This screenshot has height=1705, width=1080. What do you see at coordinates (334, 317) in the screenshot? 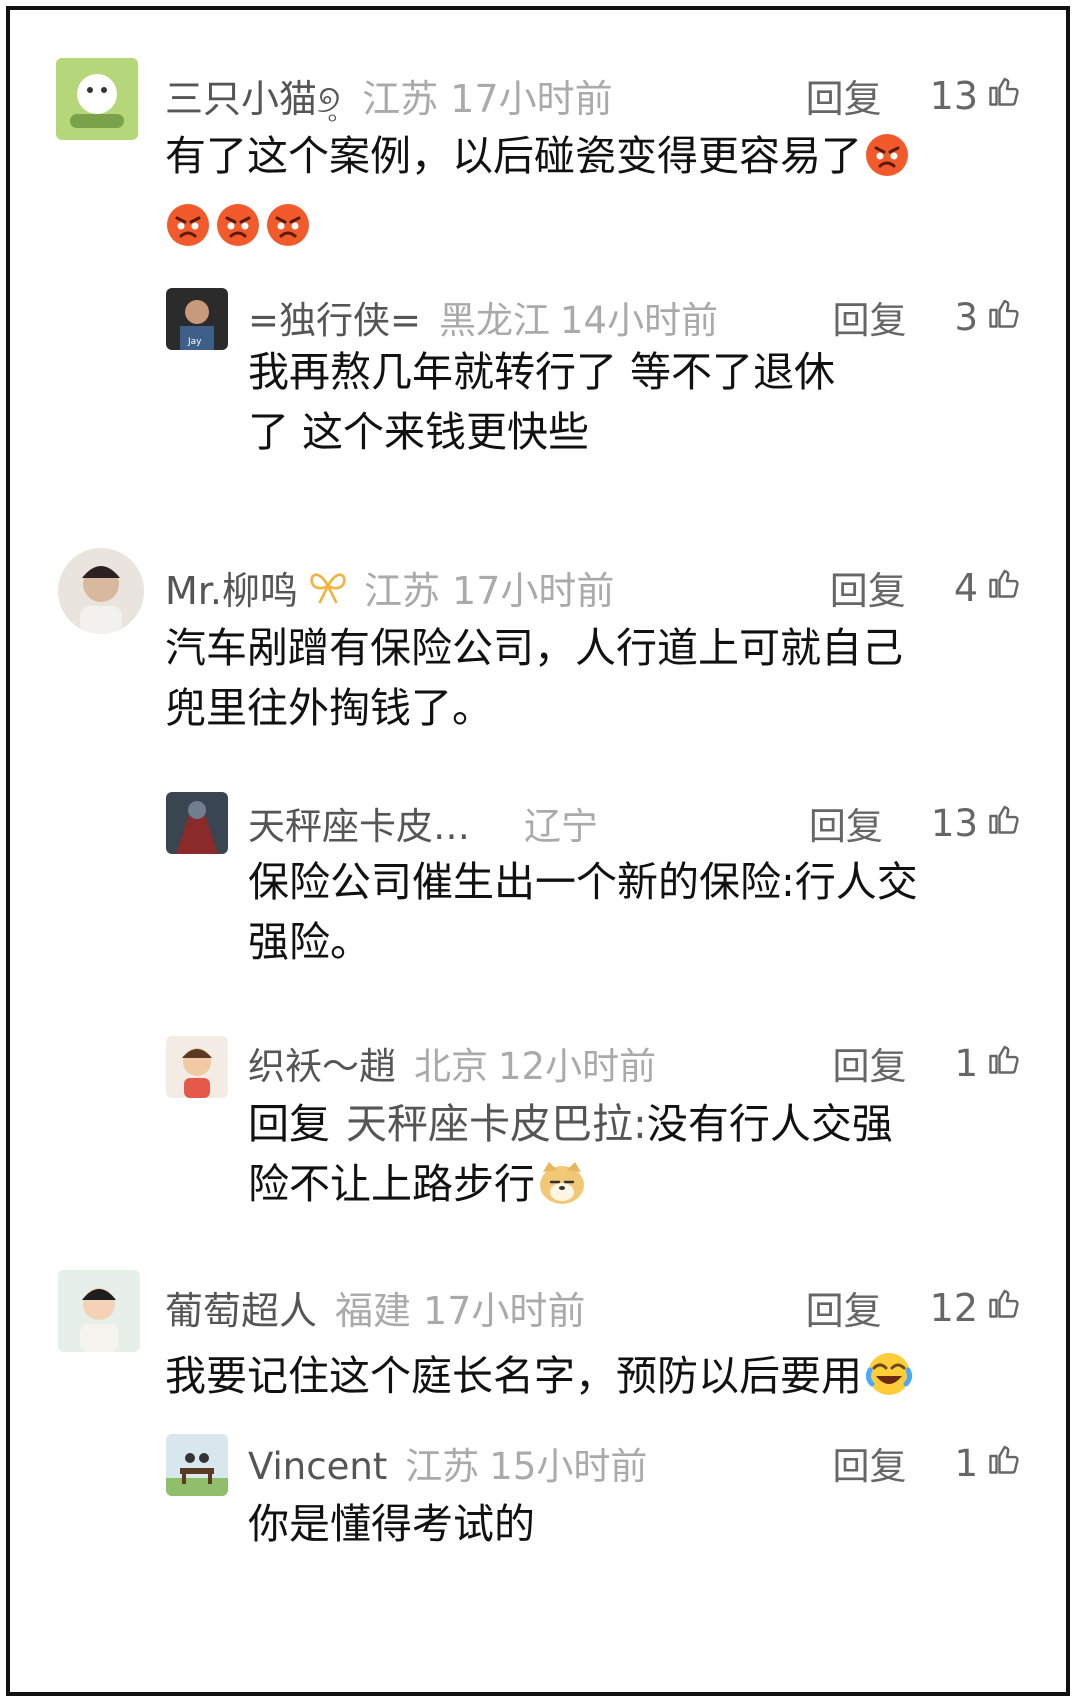
I see `username: =独行侠=` at bounding box center [334, 317].